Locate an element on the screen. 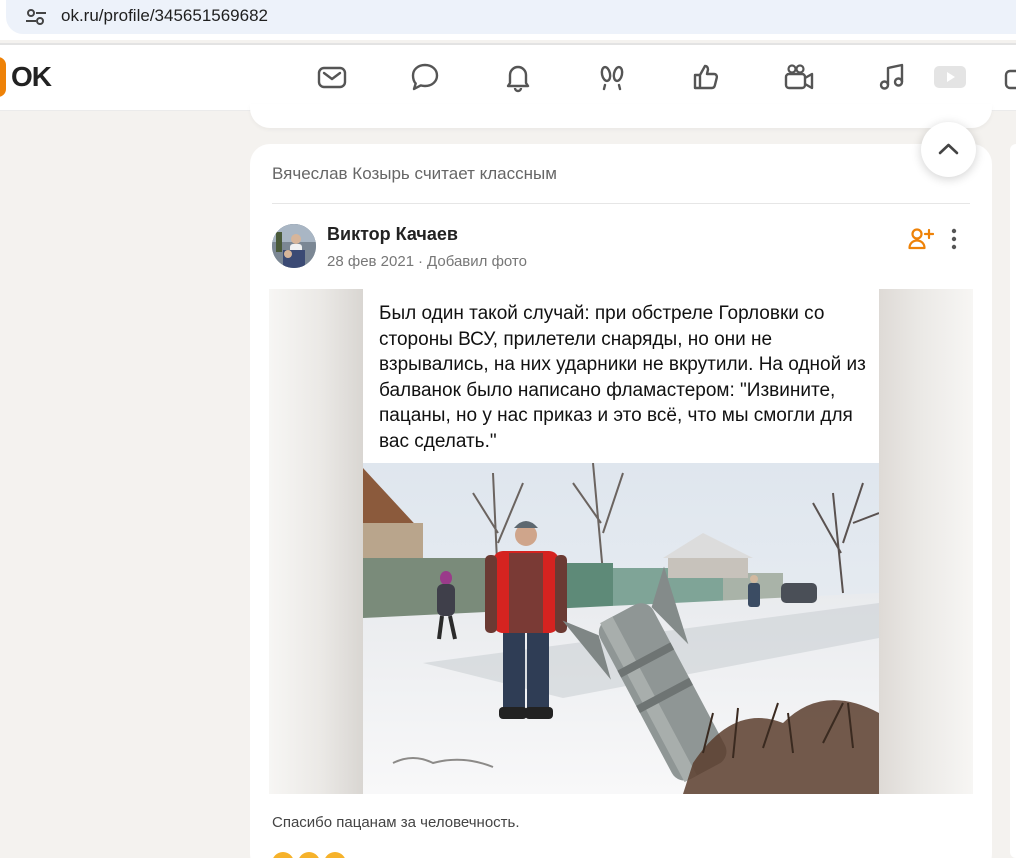 Image resolution: width=1016 pixels, height=858 pixels. video-icon is located at coordinates (950, 77).